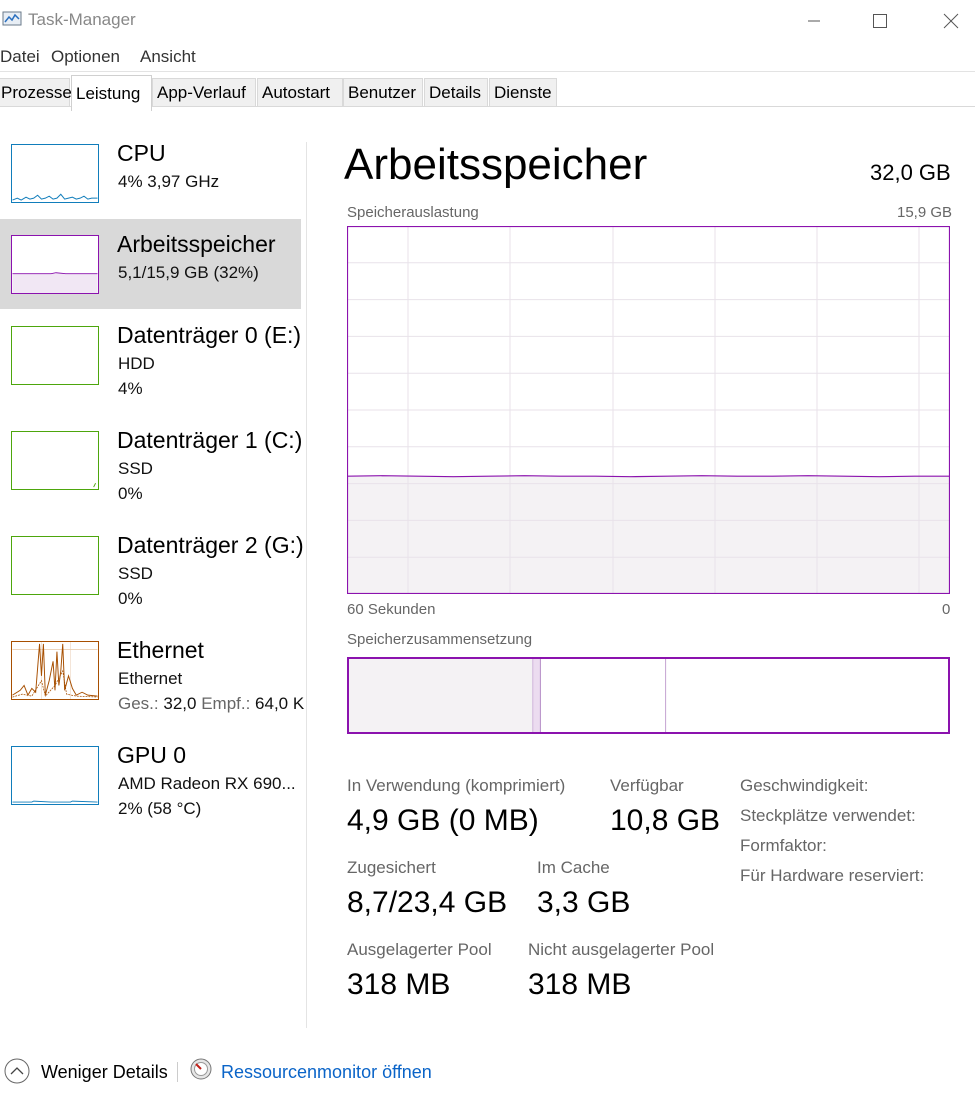 This screenshot has height=1099, width=975. What do you see at coordinates (130, 388) in the screenshot?
I see `sidebar-disk0-usage: 4%` at bounding box center [130, 388].